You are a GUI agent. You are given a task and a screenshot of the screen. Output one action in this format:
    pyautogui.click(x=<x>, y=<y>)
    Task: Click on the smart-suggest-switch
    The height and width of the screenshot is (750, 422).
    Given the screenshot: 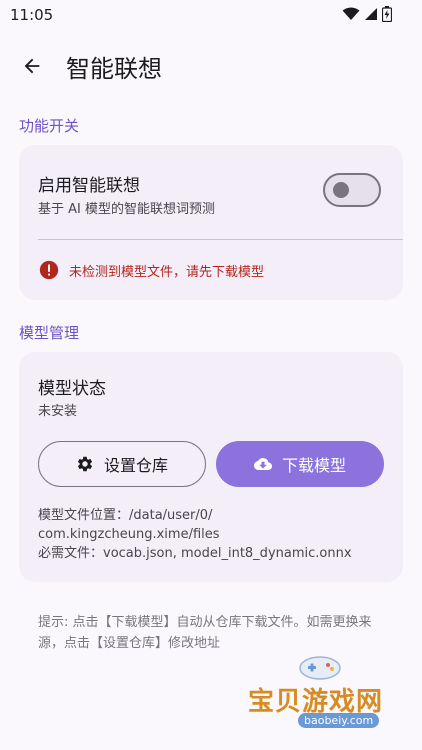 What is the action you would take?
    pyautogui.click(x=352, y=190)
    